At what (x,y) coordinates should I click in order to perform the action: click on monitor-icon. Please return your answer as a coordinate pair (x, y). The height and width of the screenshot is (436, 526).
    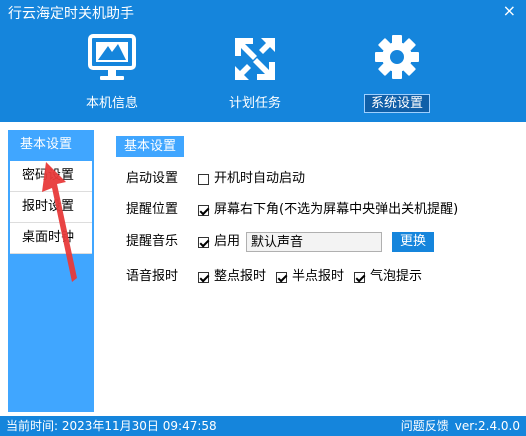
    Looking at the image, I should click on (112, 57).